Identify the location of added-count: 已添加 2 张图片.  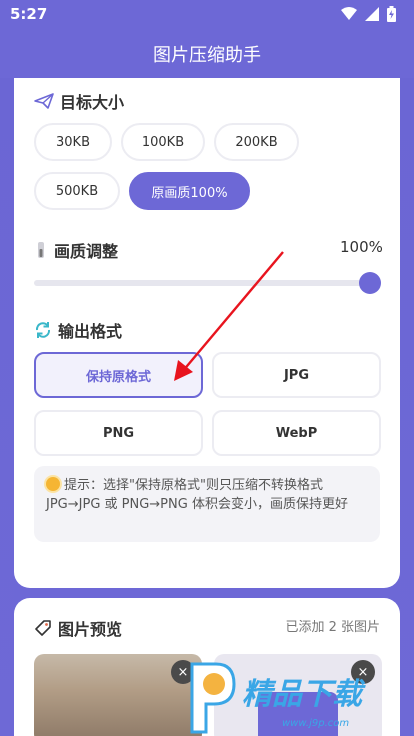
(332, 627).